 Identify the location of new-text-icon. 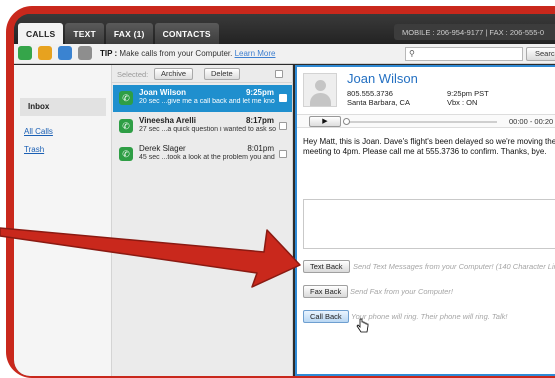
(45, 53).